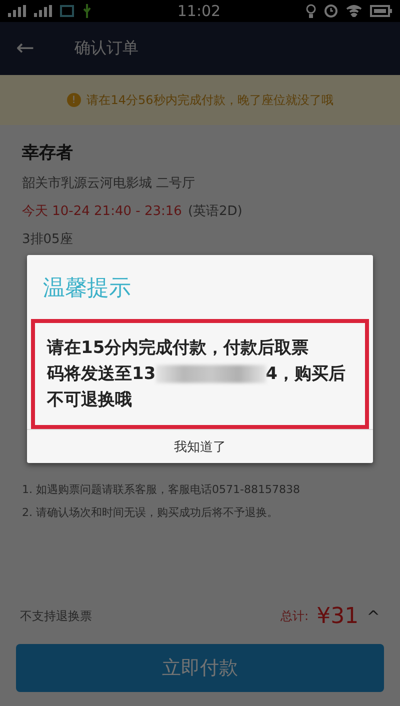  What do you see at coordinates (67, 11) in the screenshot?
I see `image-icon` at bounding box center [67, 11].